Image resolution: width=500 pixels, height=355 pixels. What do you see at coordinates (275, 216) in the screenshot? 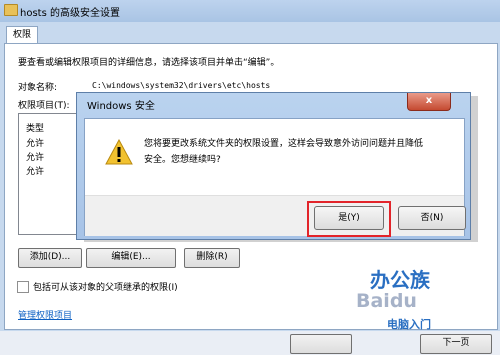
I see `dialog-footer: 是(Y) 否(N)` at bounding box center [275, 216].